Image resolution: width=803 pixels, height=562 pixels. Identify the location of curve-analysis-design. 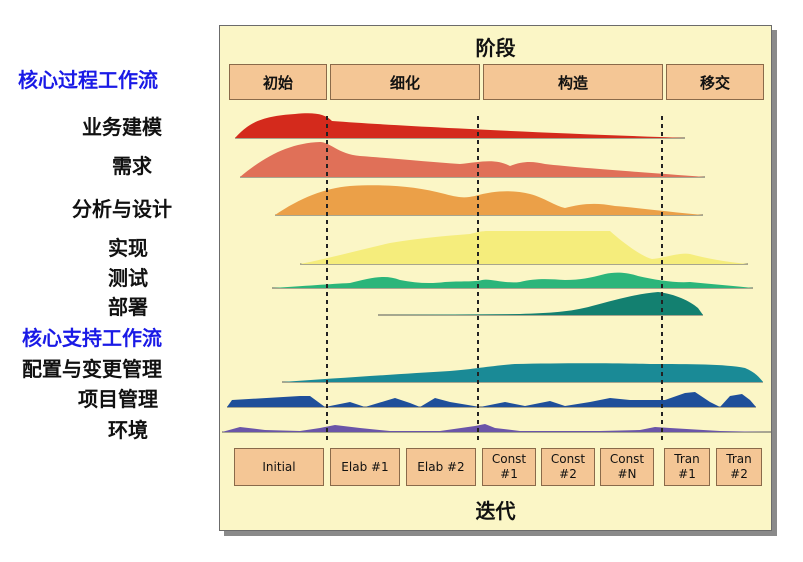
(489, 200).